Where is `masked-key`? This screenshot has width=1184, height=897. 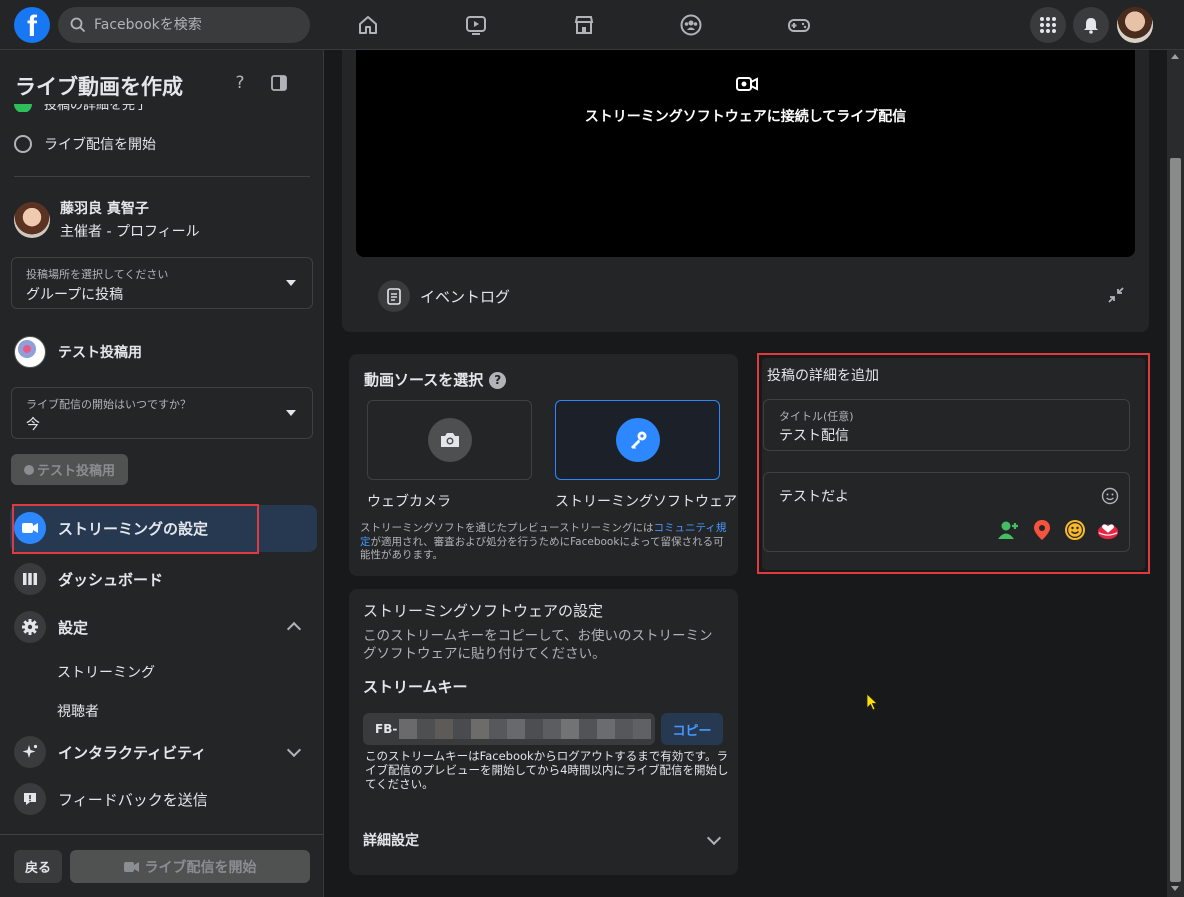 masked-key is located at coordinates (525, 729).